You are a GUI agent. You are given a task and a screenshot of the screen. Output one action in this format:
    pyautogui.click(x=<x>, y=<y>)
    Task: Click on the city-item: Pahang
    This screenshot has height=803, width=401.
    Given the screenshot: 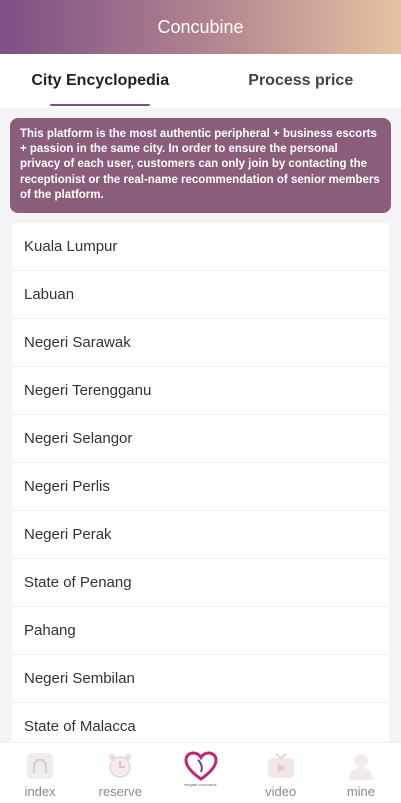 What is the action you would take?
    pyautogui.click(x=200, y=631)
    